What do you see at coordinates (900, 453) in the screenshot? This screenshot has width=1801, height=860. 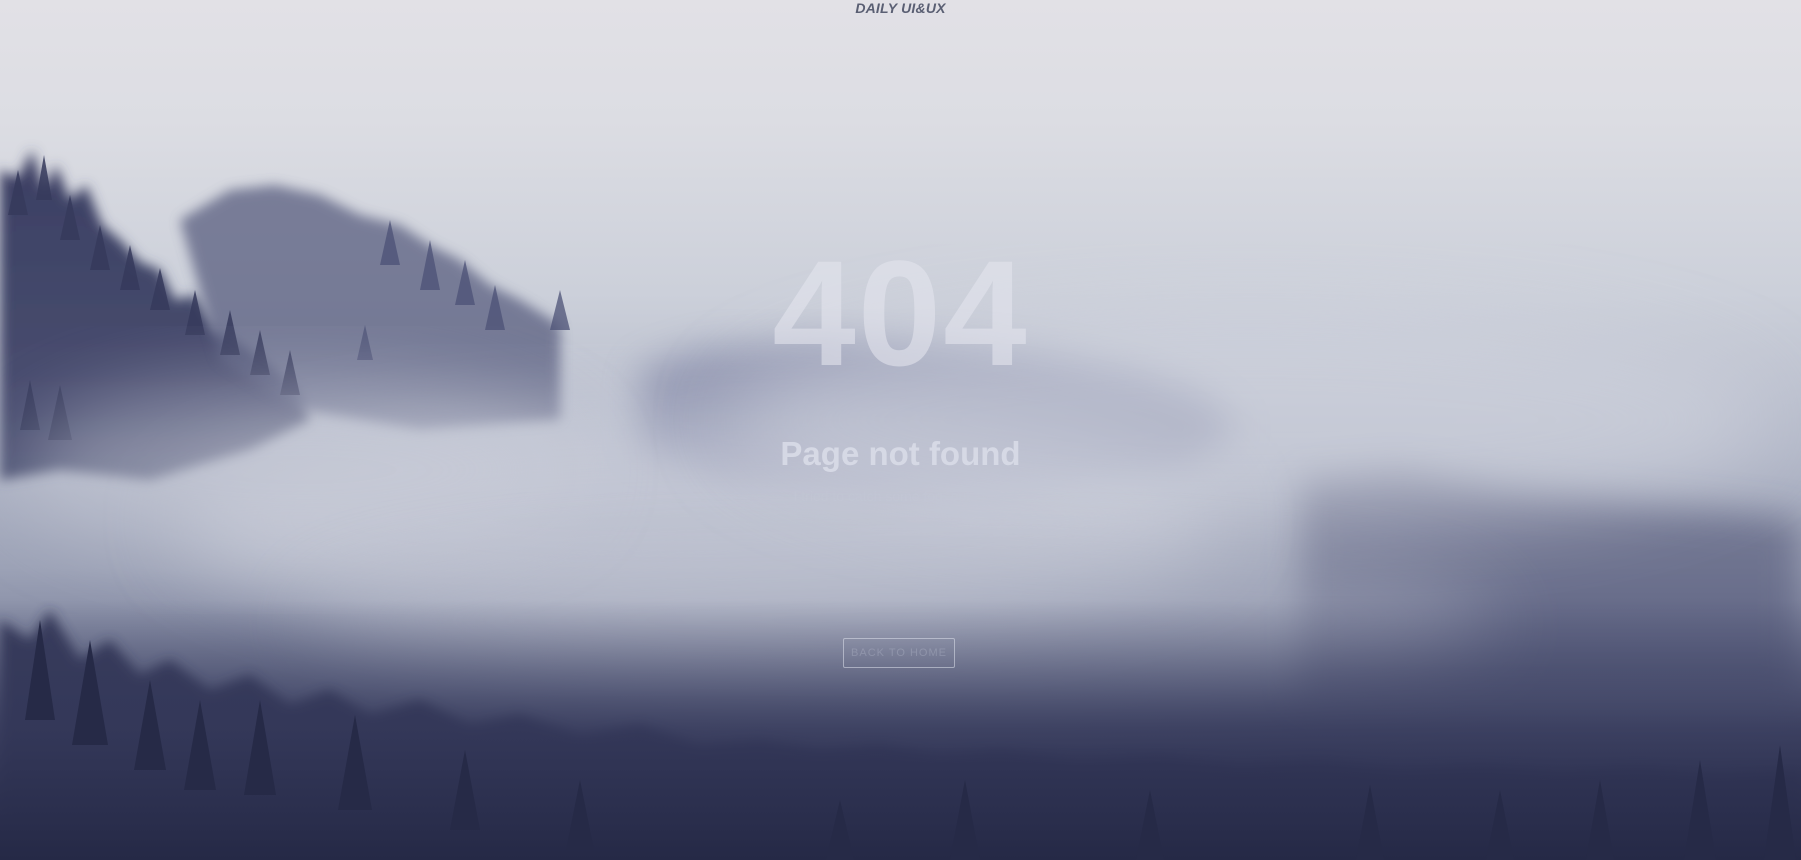 I see `page-title: Page not found` at bounding box center [900, 453].